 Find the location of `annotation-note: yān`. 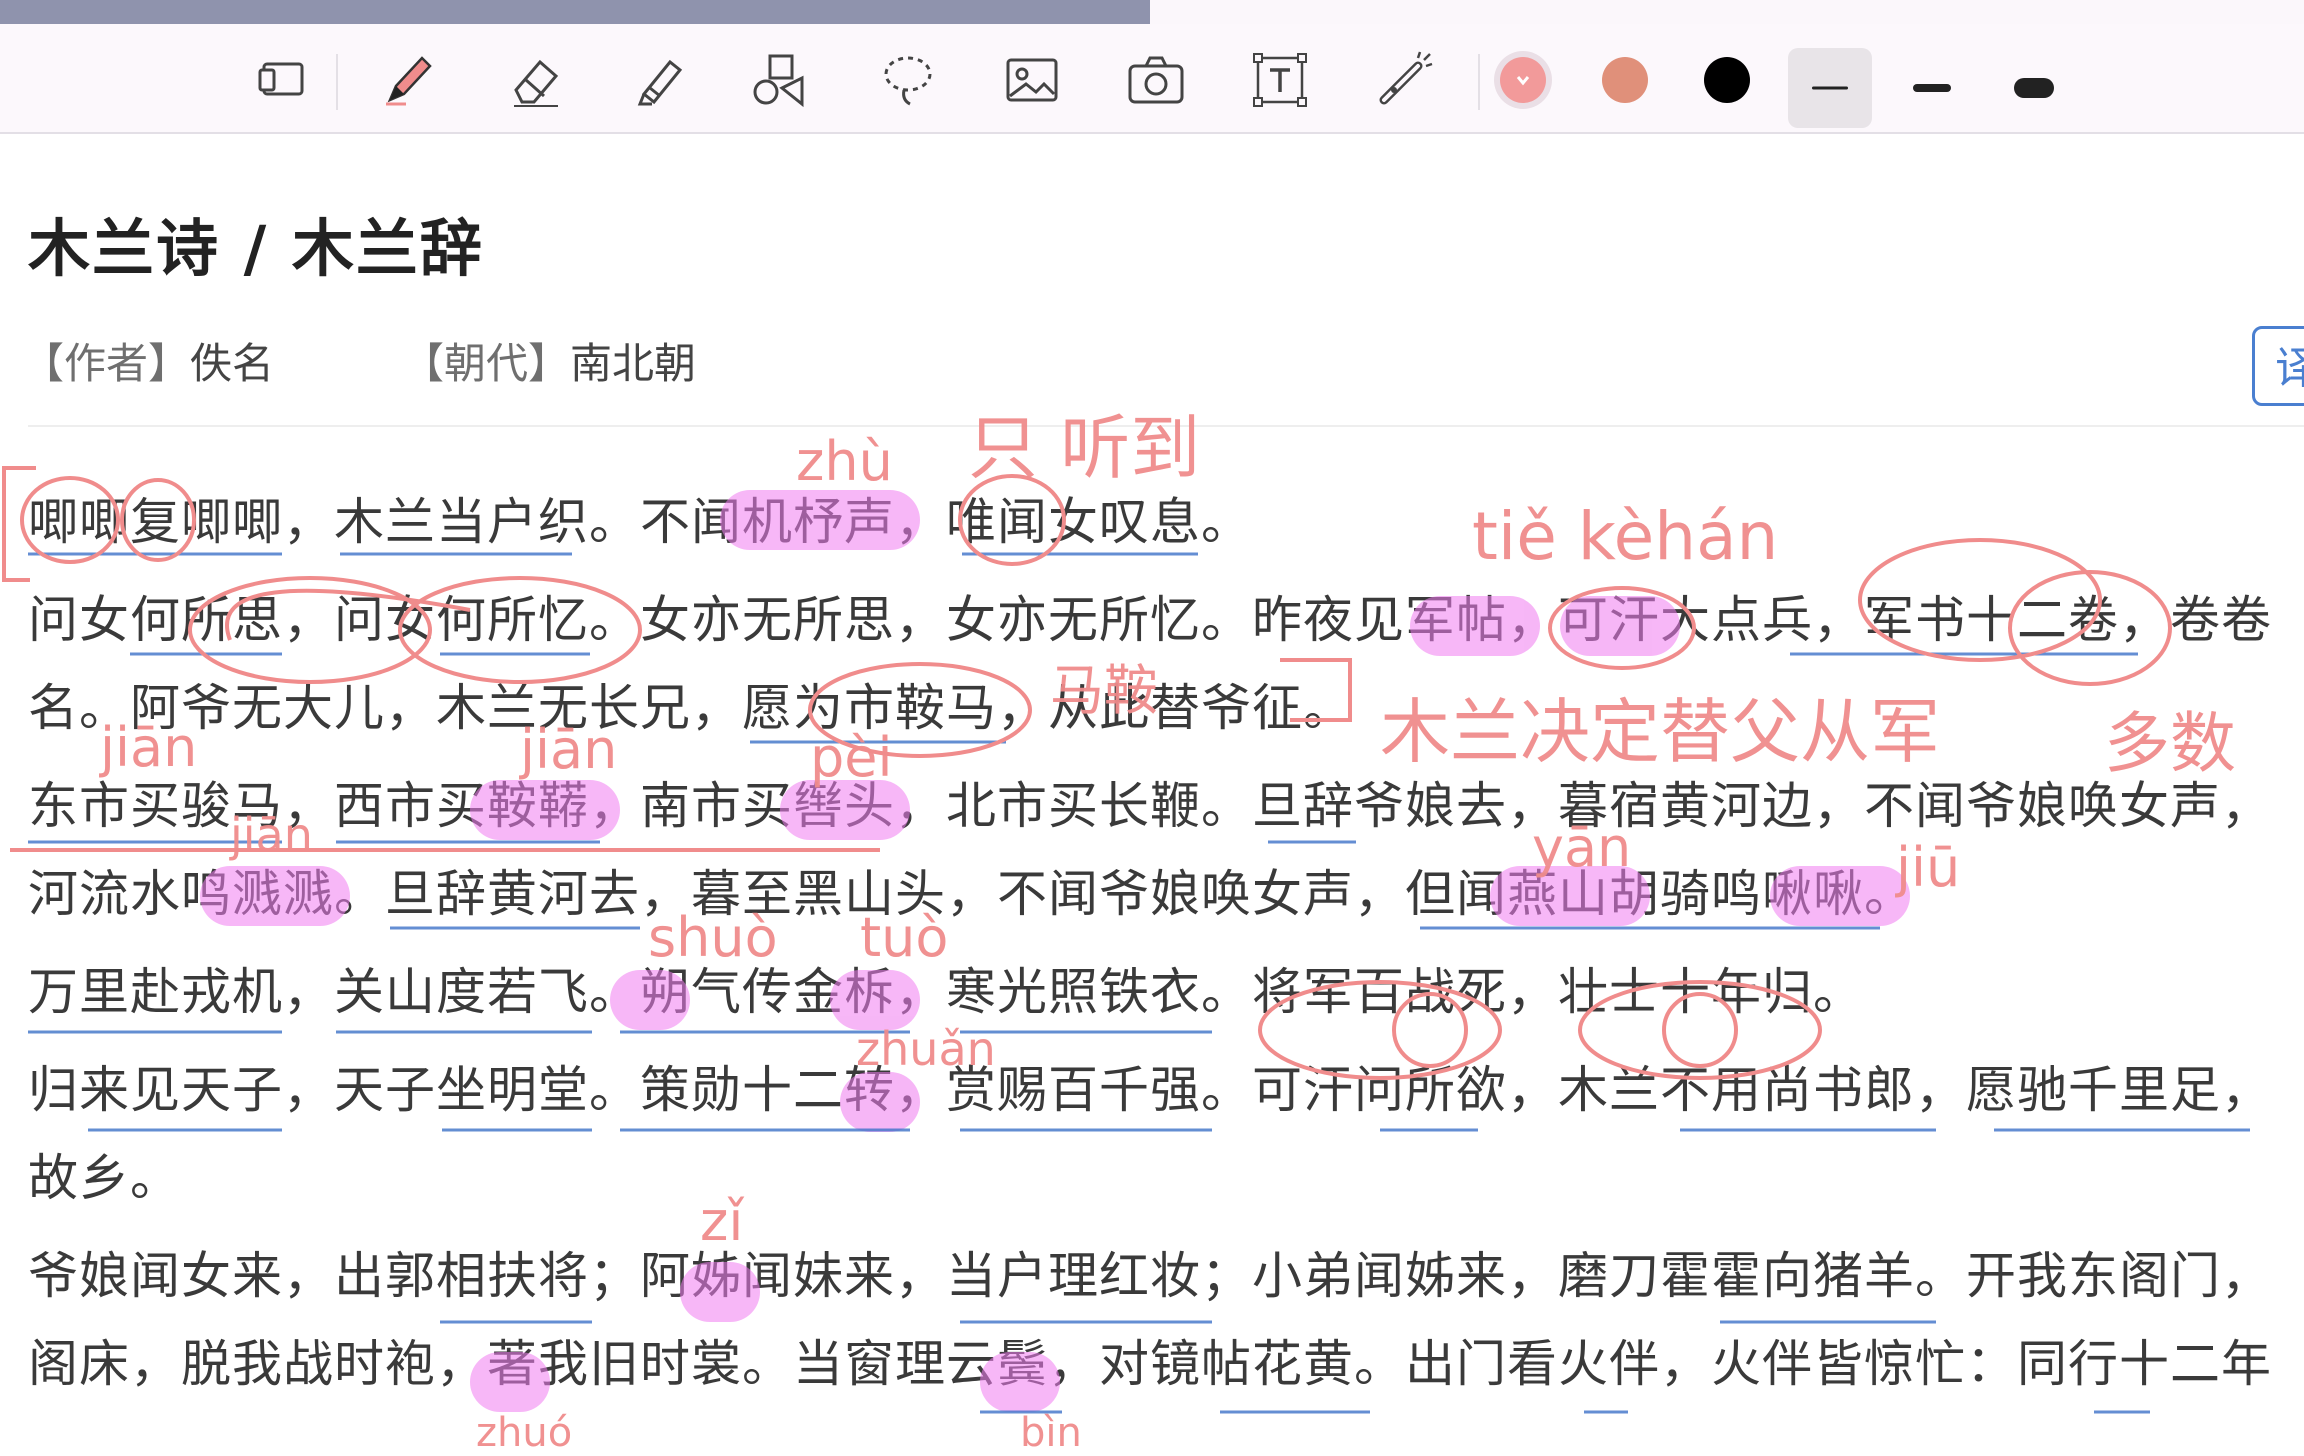

annotation-note: yān is located at coordinates (1582, 847).